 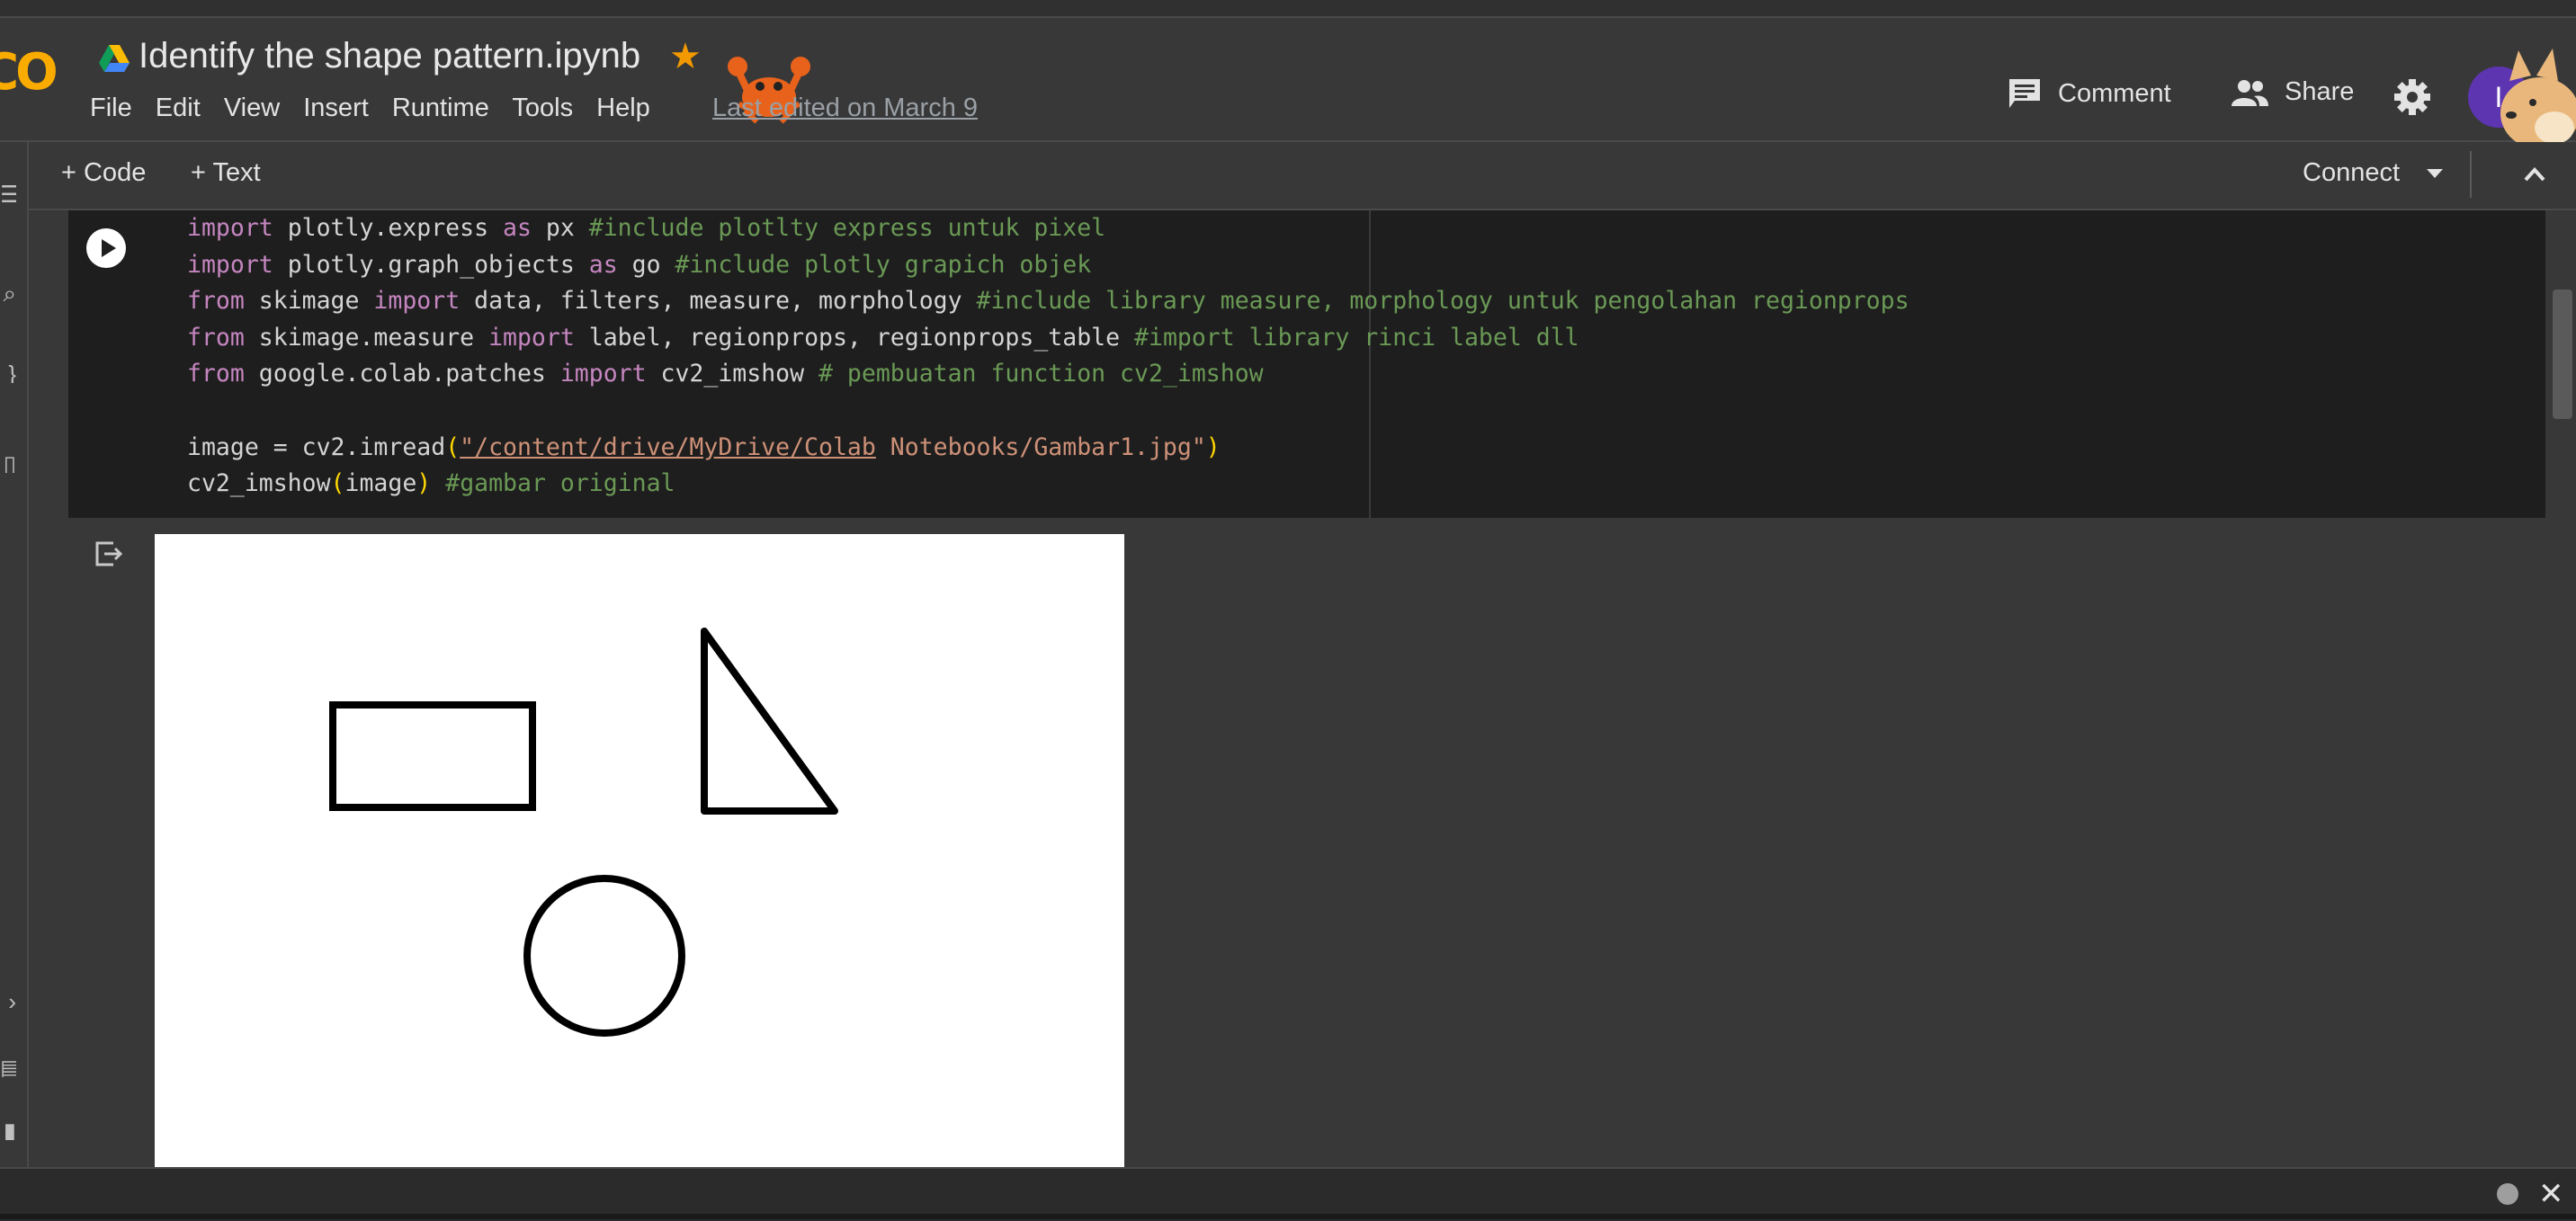 I want to click on menu-tools: Tools, so click(x=542, y=108).